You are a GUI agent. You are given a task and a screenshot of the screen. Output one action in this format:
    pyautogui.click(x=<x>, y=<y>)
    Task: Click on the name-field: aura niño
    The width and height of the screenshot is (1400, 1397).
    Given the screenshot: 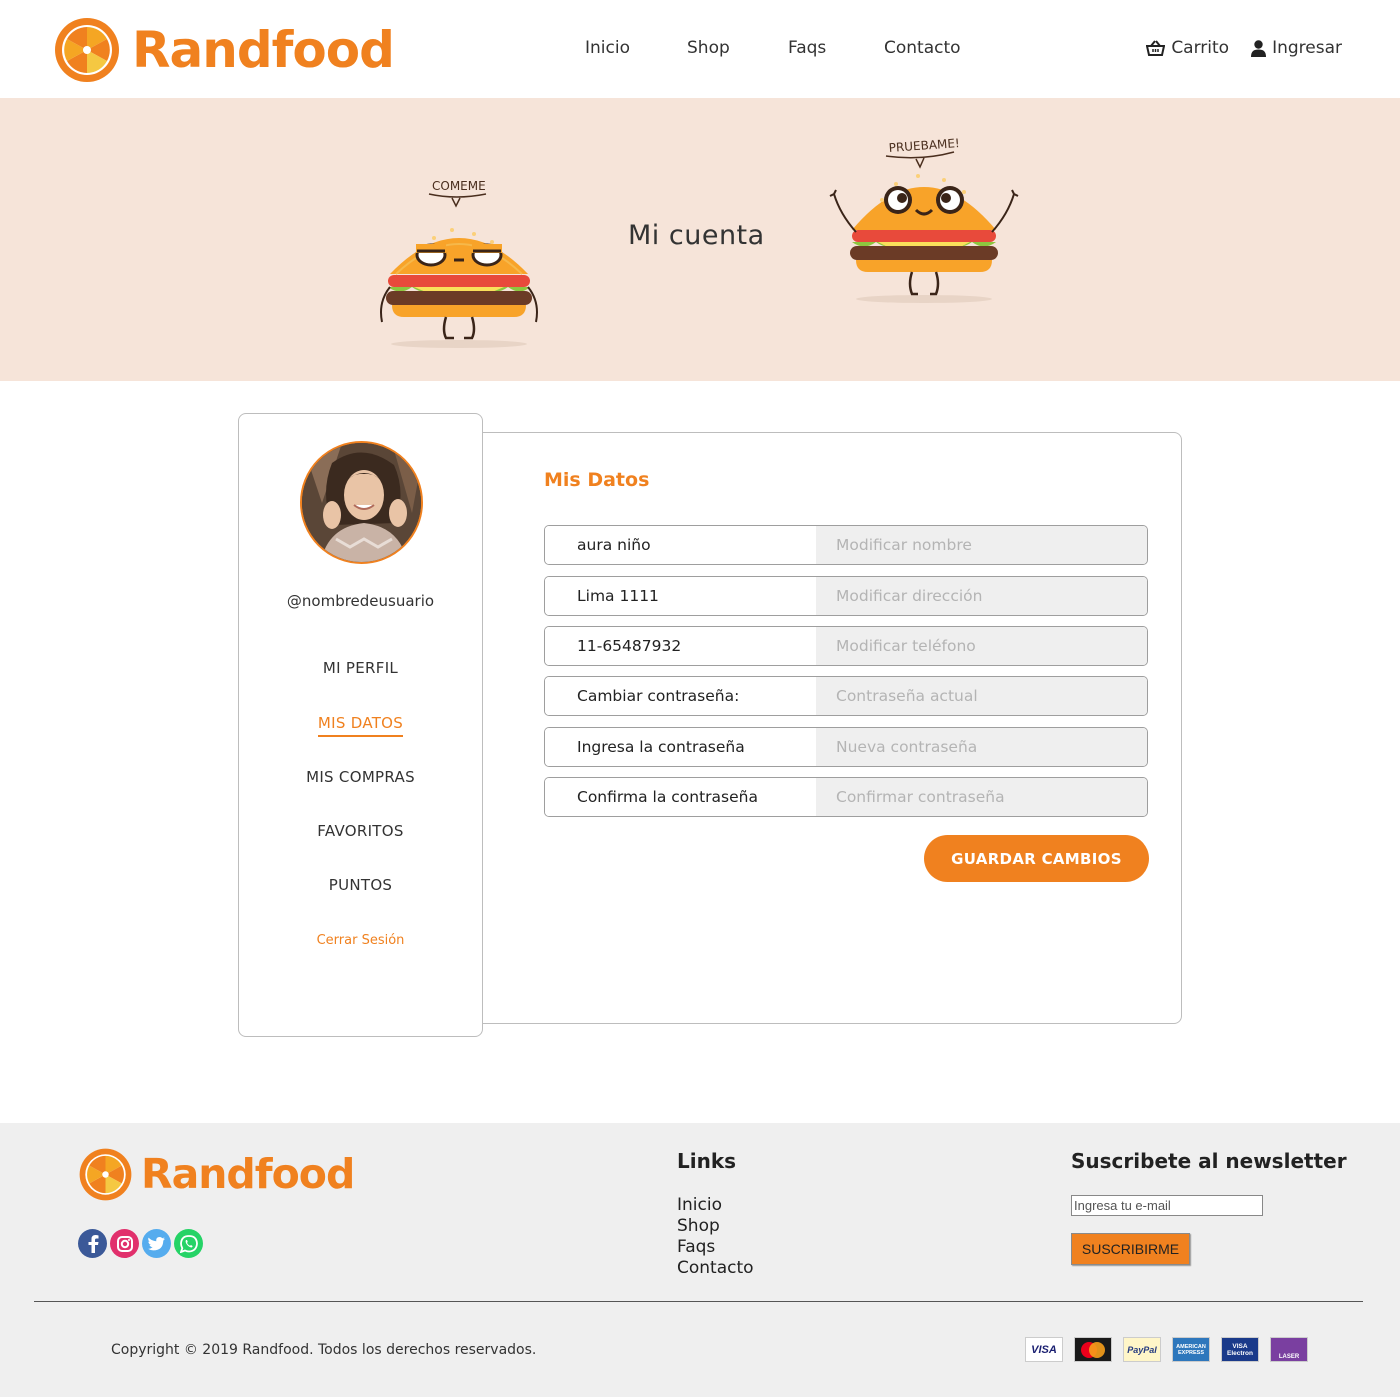 What is the action you would take?
    pyautogui.click(x=846, y=545)
    